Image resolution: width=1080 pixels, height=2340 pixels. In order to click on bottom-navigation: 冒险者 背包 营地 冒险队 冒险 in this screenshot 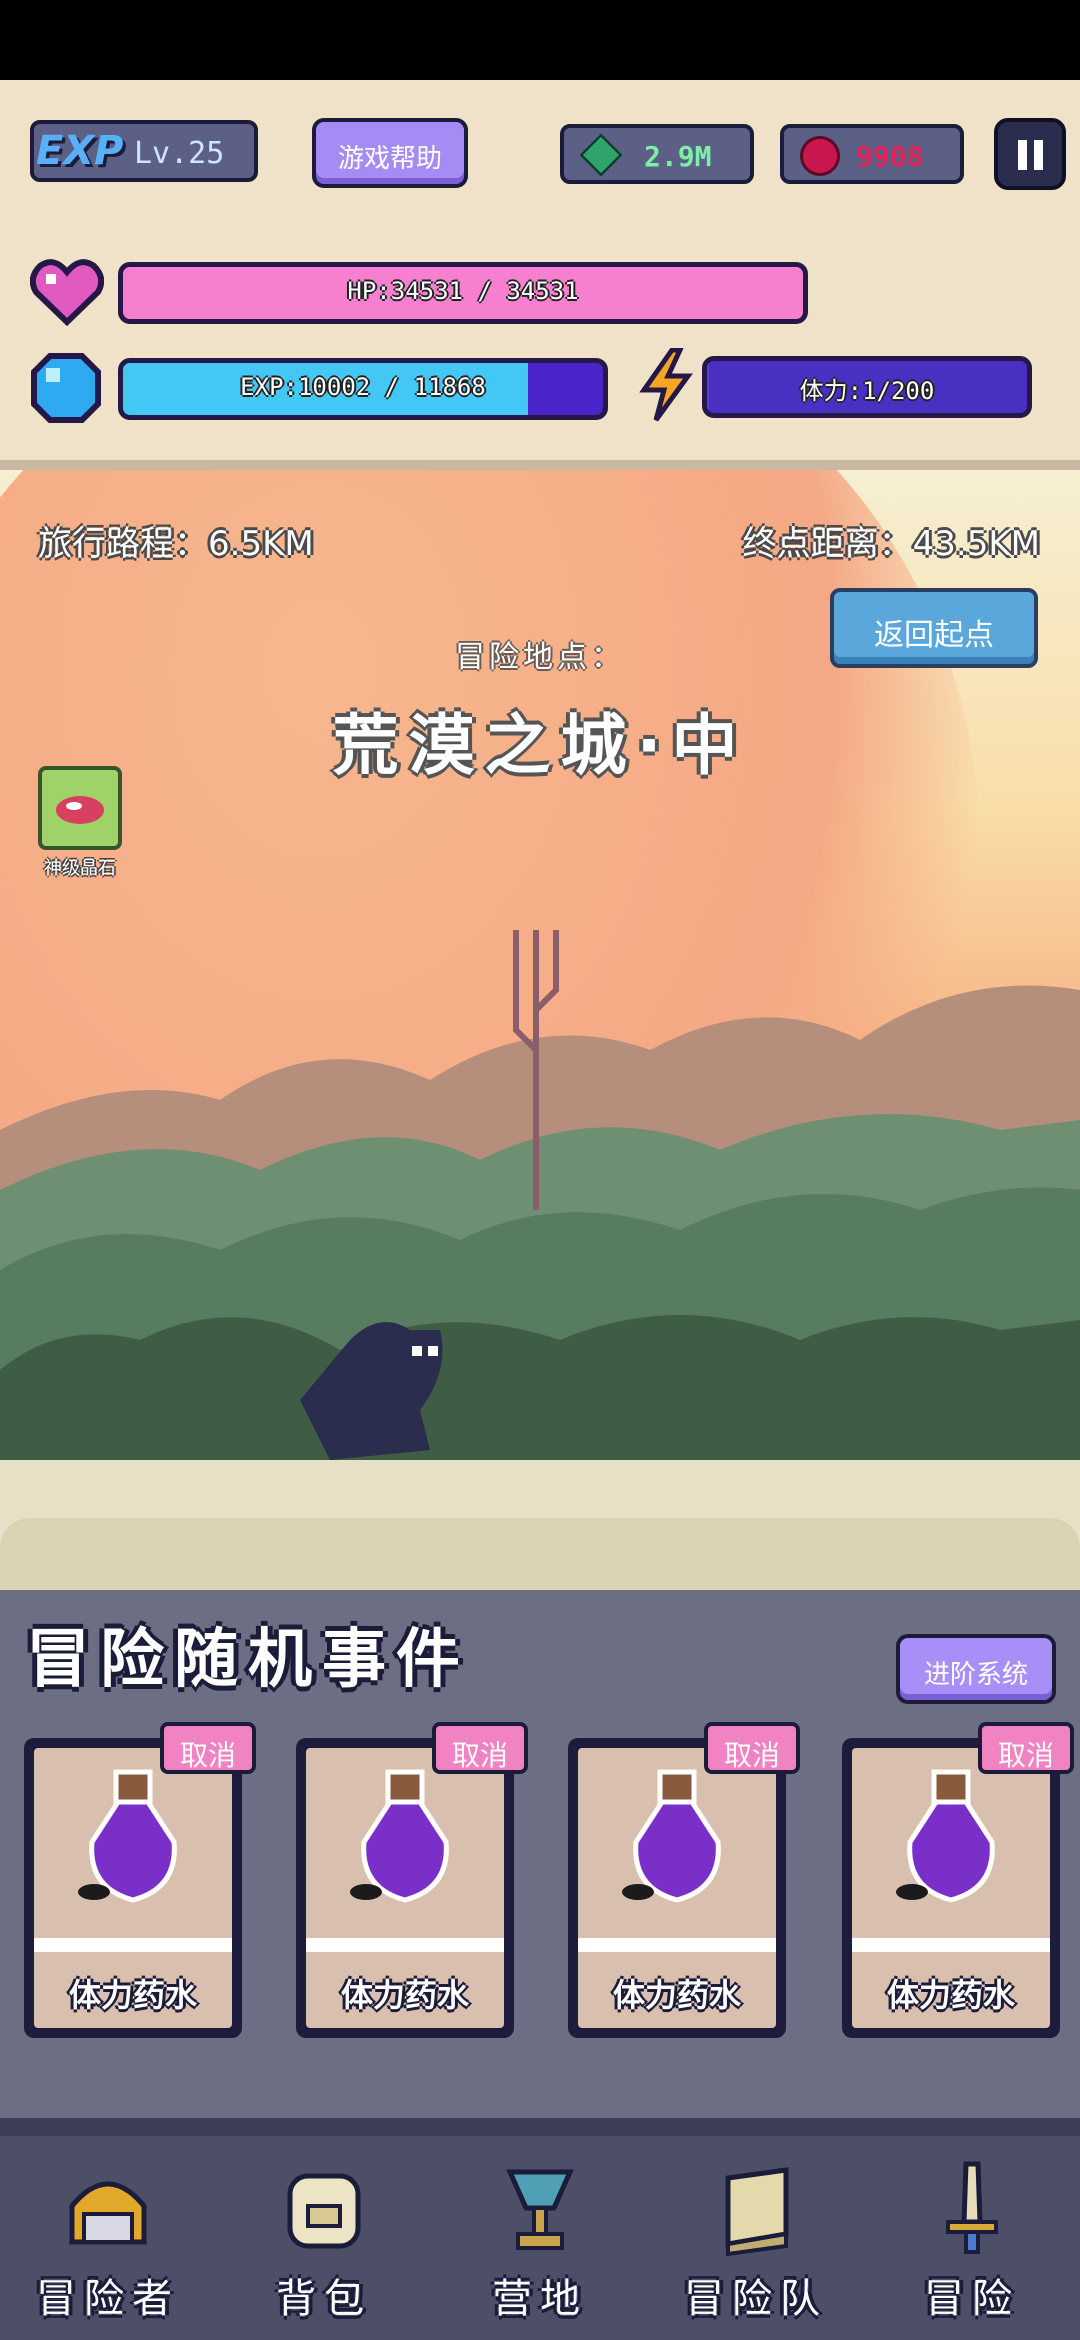, I will do `click(540, 2238)`.